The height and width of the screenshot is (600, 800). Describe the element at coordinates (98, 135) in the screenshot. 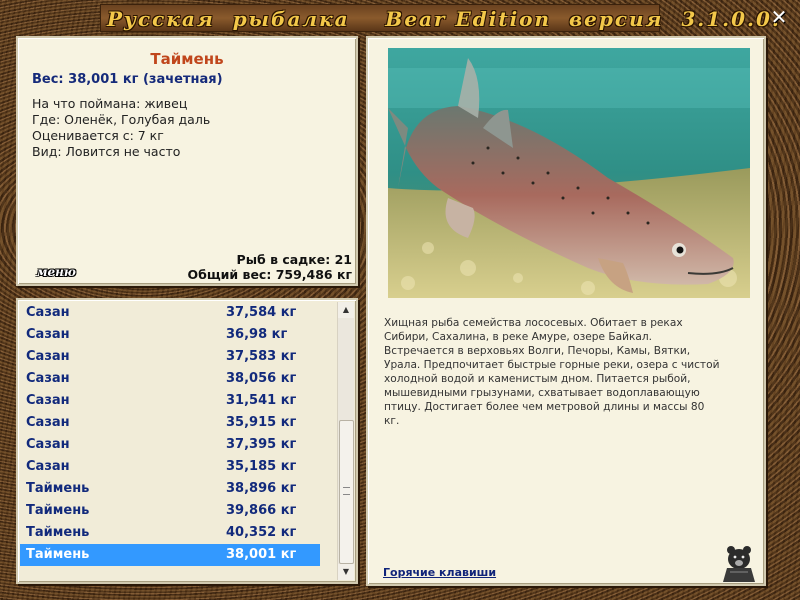

I see `detail-counted-from: Оценивается с: 7 кг` at that location.